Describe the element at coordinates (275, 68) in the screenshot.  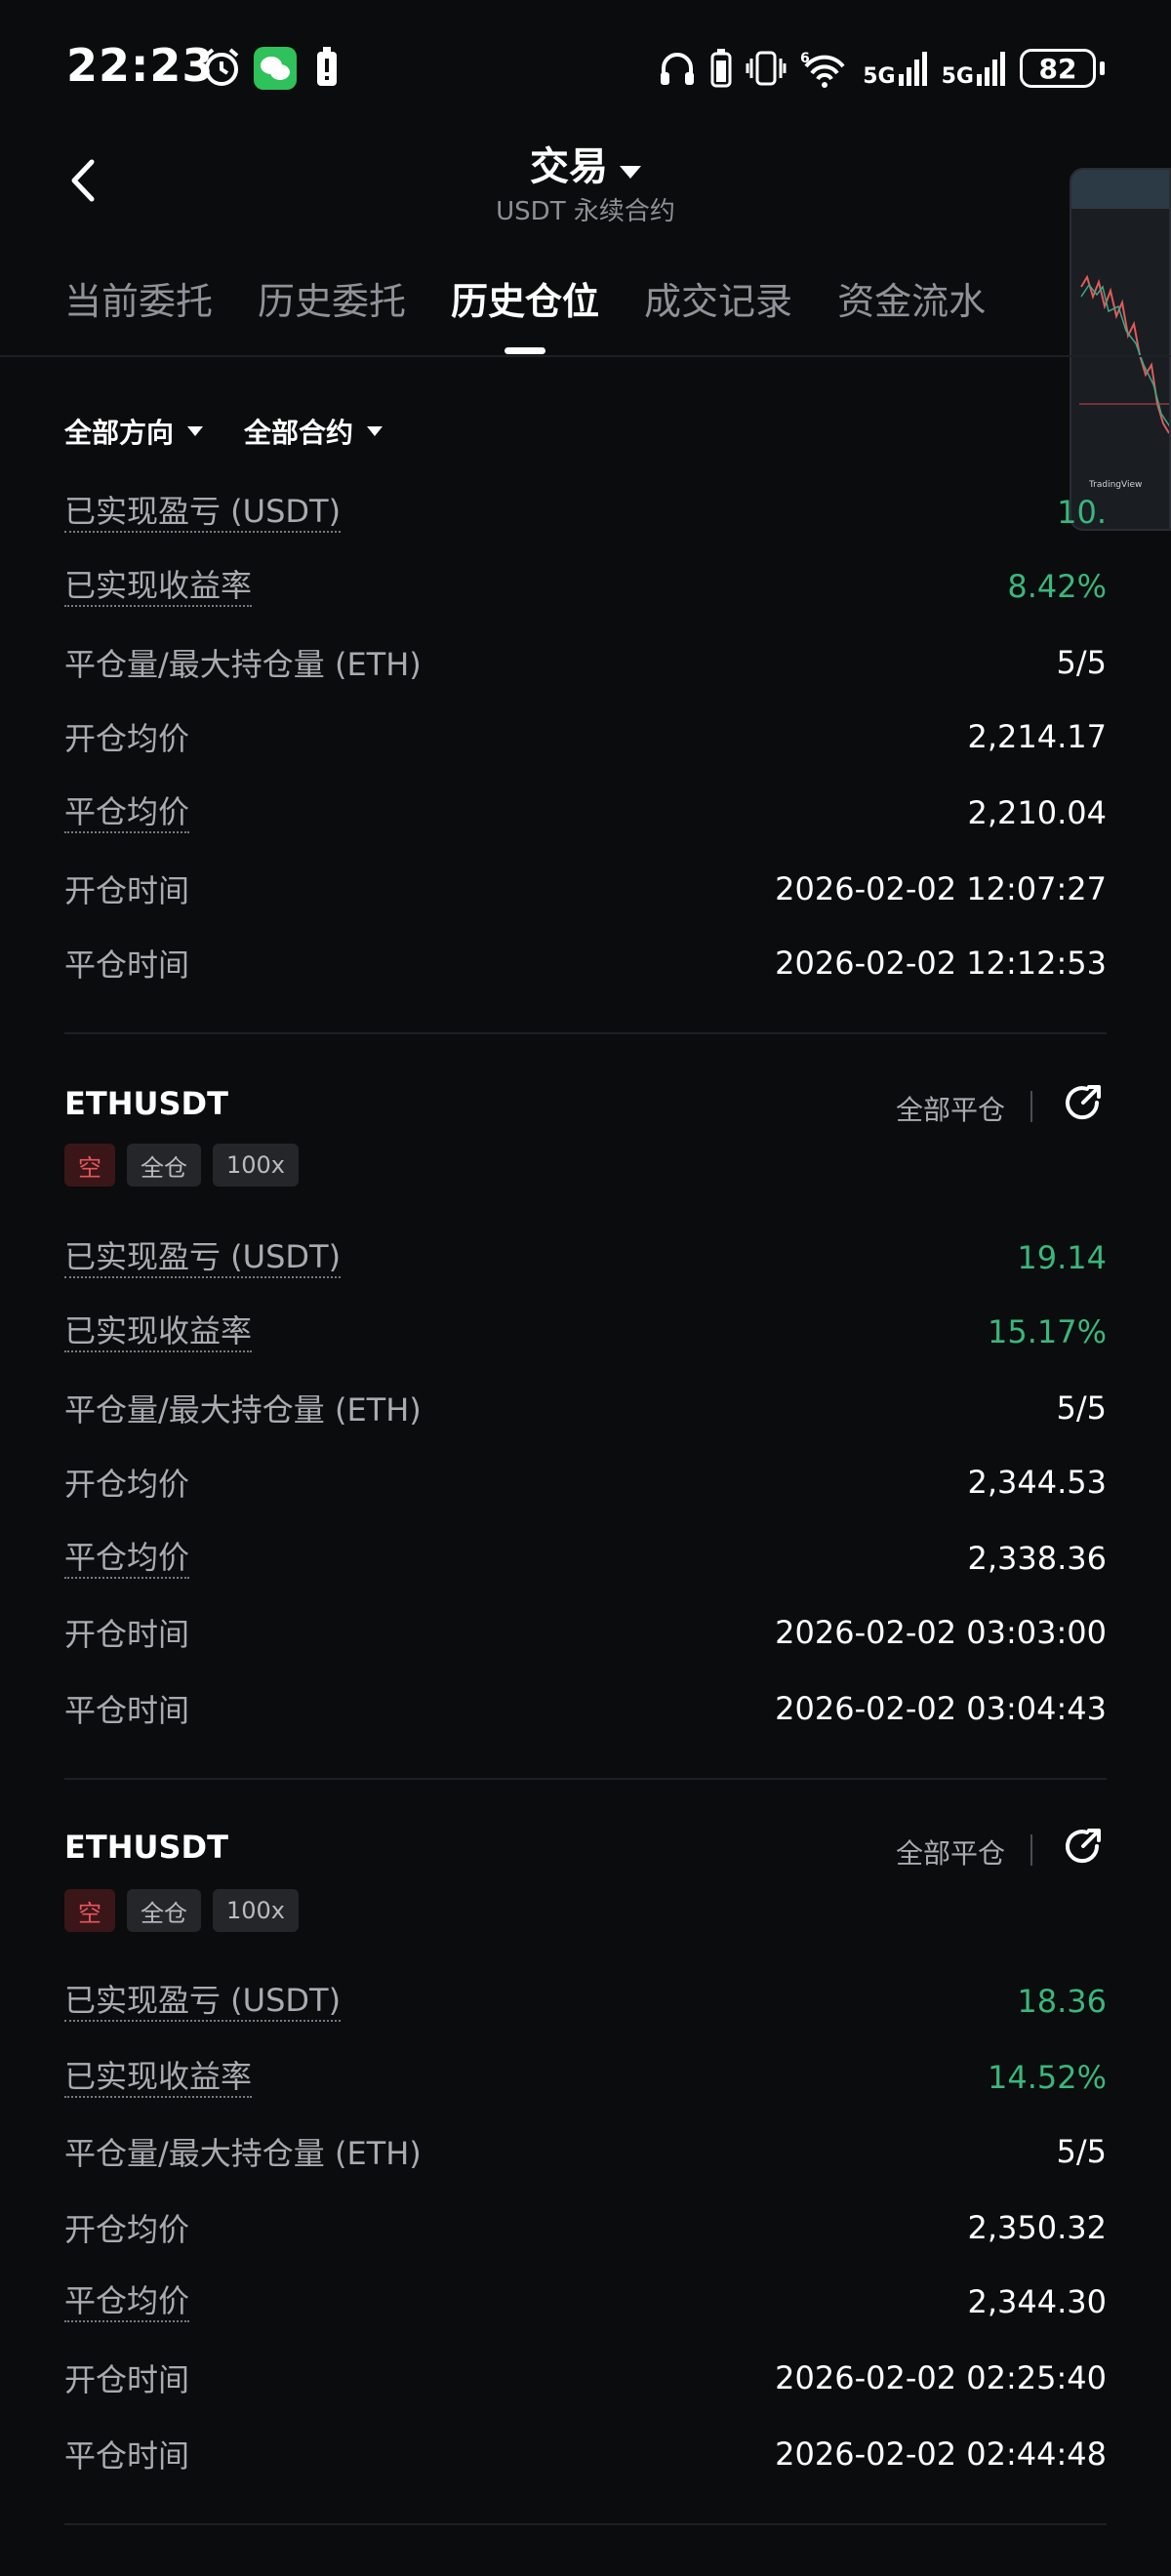
I see `wechat-icon` at that location.